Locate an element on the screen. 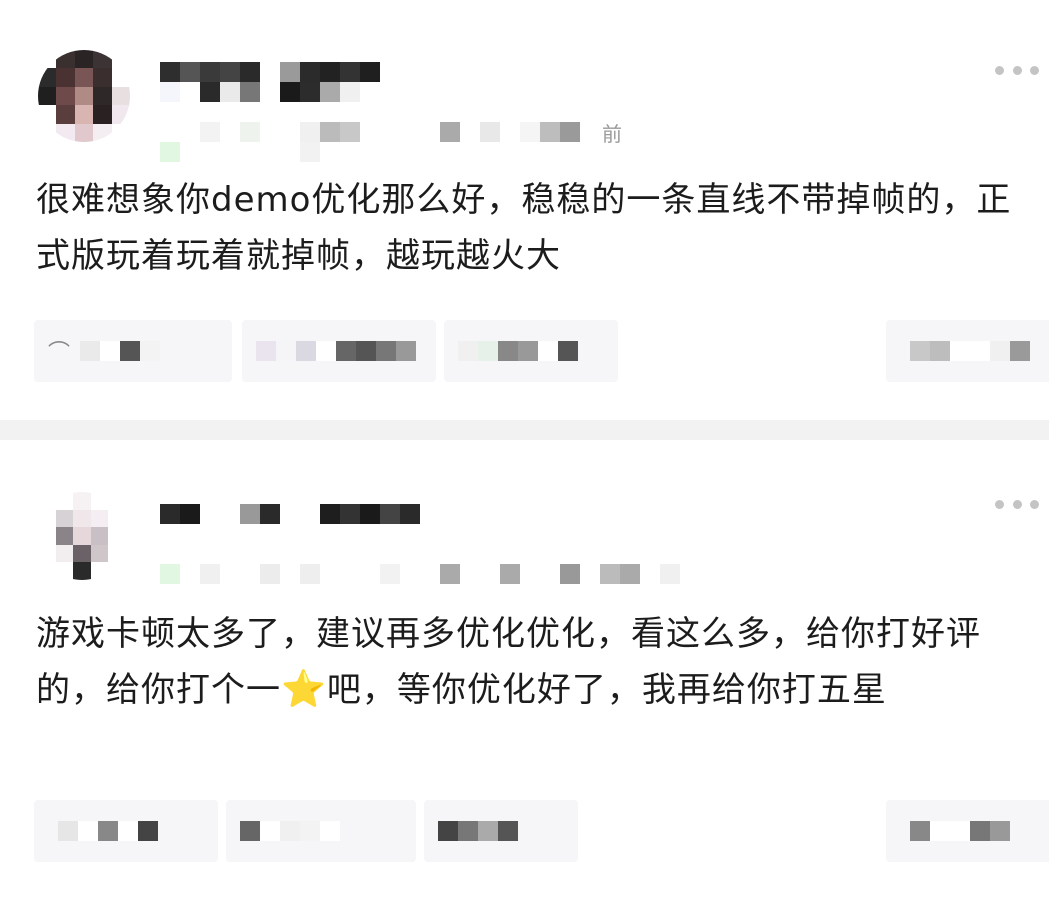 The image size is (1049, 908). action-bar: ⌒ is located at coordinates (541, 351).